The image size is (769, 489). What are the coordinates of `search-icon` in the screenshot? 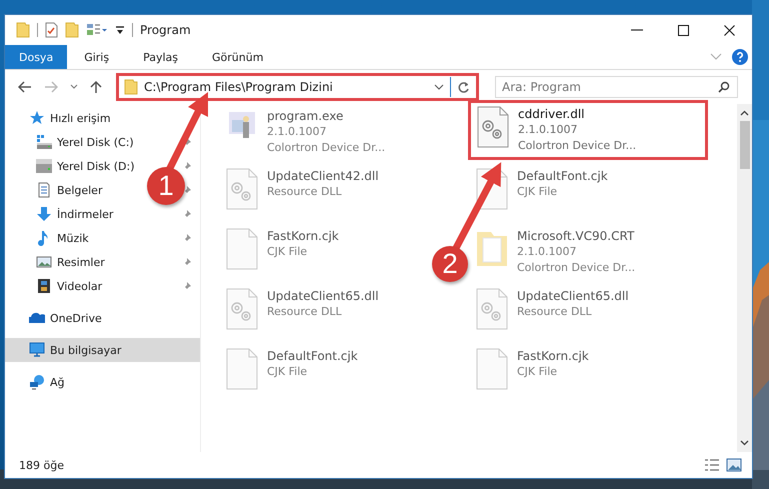 It's located at (724, 87).